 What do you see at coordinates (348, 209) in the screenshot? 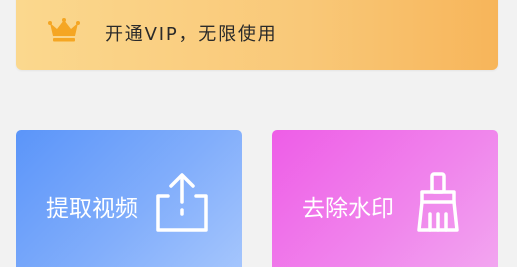
I see `remove-watermark-label: 去除水印` at bounding box center [348, 209].